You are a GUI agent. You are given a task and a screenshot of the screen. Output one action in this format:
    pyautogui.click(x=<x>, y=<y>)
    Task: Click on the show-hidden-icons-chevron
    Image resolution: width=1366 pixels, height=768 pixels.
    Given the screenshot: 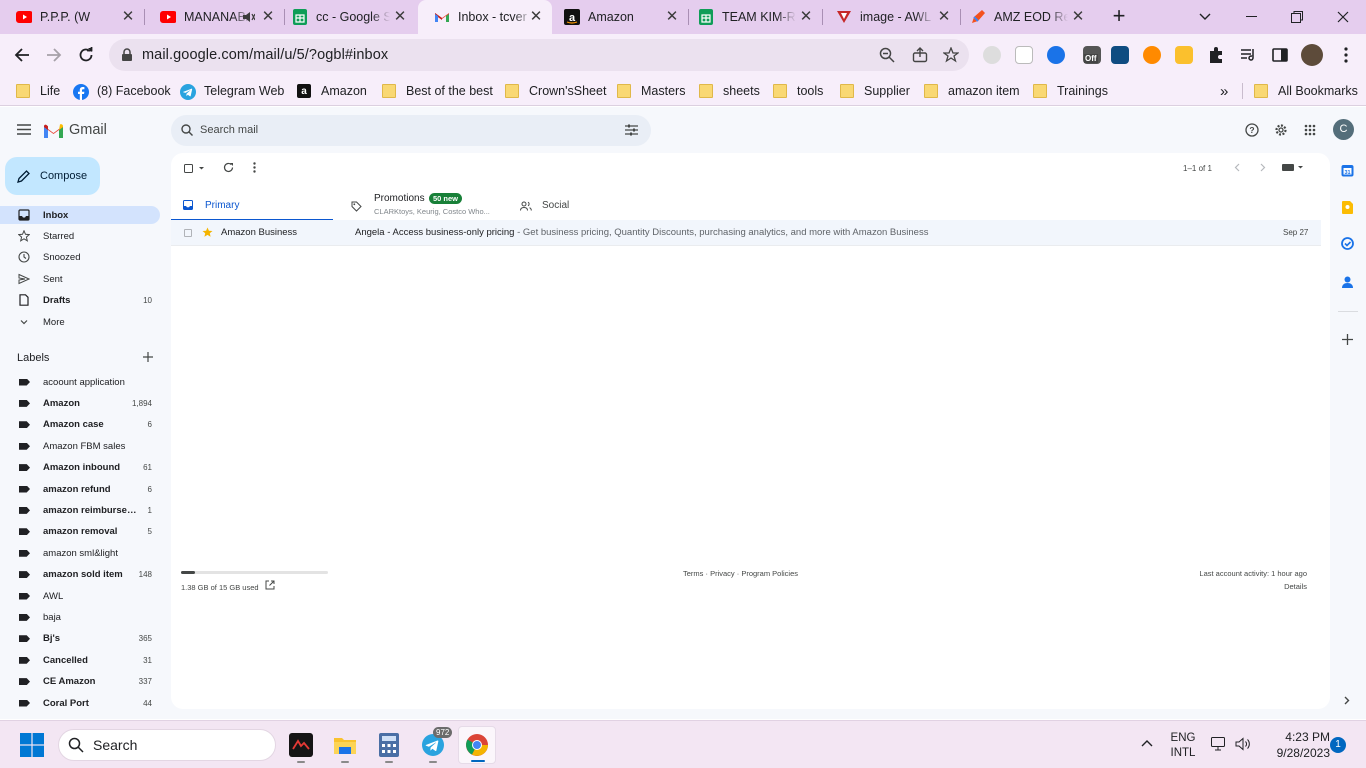 What is the action you would take?
    pyautogui.click(x=1147, y=743)
    